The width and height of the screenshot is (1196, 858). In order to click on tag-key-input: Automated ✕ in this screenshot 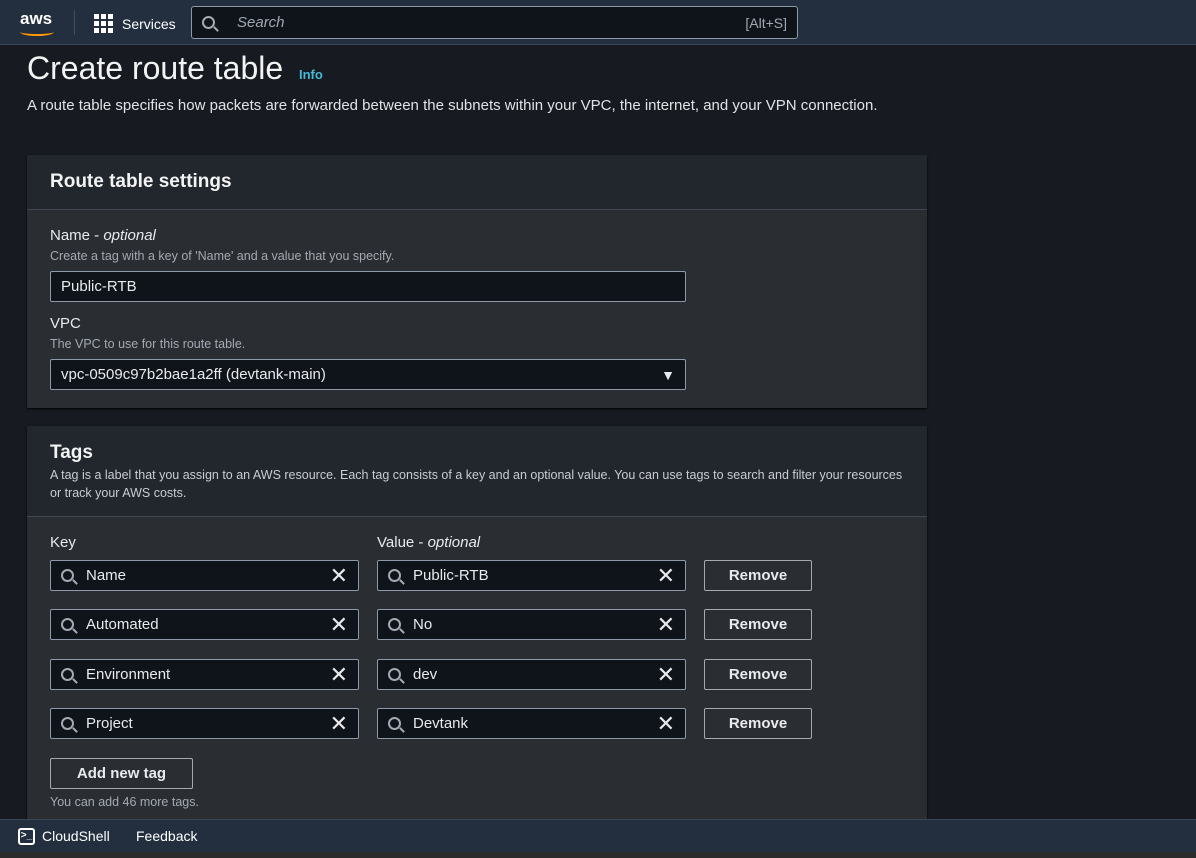, I will do `click(204, 624)`.